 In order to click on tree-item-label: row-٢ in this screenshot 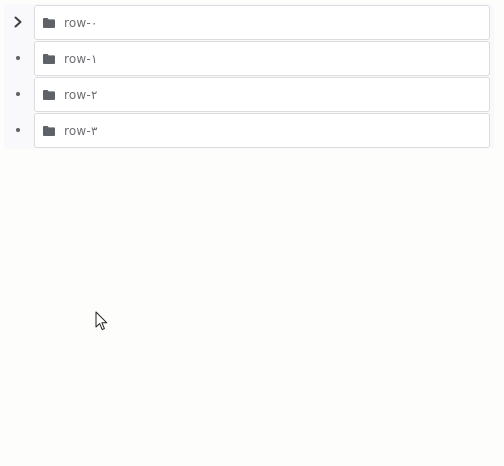, I will do `click(81, 94)`.